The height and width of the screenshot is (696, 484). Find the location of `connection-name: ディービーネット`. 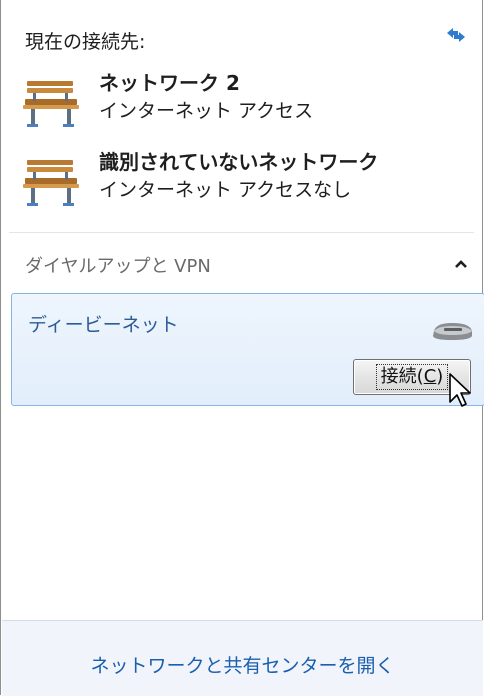

connection-name: ディービーネット is located at coordinates (103, 325).